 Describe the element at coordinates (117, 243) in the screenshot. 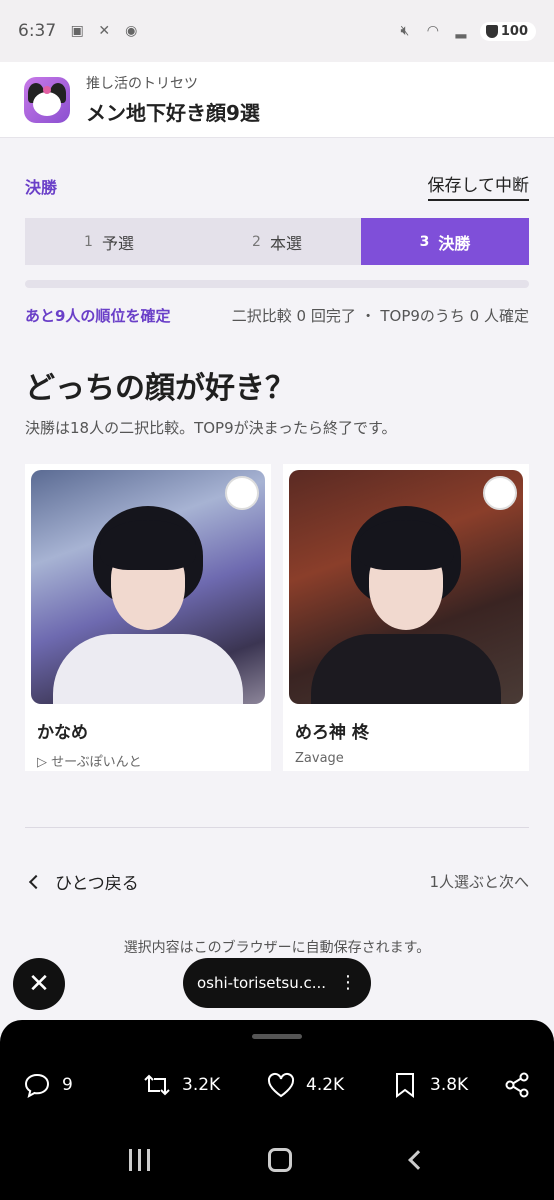

I see `step-label: 予選` at that location.